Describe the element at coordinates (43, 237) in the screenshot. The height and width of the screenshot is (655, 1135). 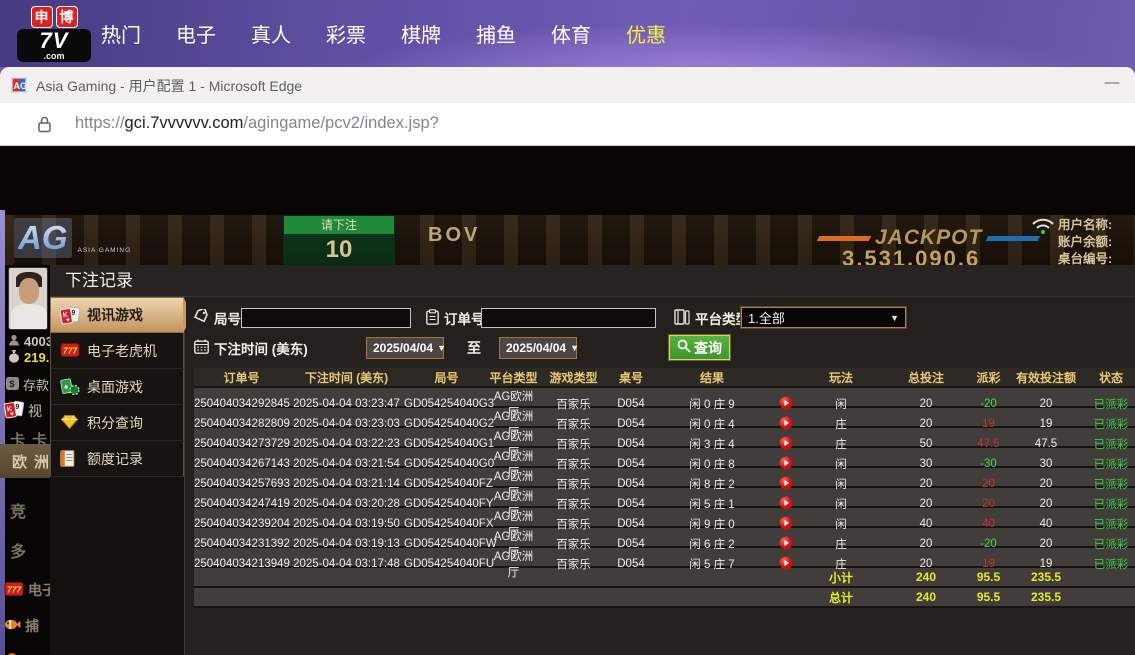
I see `ag-logo-text: AG` at that location.